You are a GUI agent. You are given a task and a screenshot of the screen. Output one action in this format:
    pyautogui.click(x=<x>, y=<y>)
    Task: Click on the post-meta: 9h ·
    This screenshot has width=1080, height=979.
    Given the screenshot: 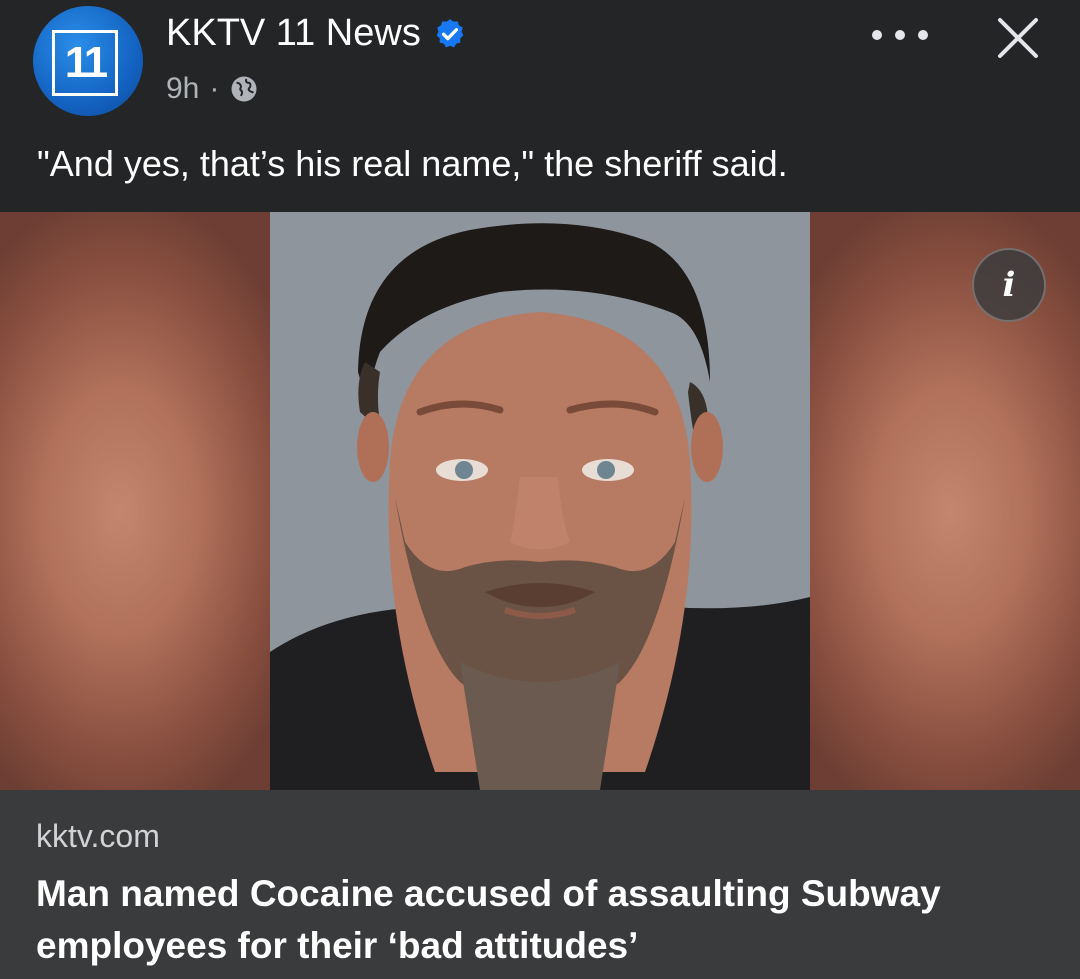 What is the action you would take?
    pyautogui.click(x=212, y=89)
    